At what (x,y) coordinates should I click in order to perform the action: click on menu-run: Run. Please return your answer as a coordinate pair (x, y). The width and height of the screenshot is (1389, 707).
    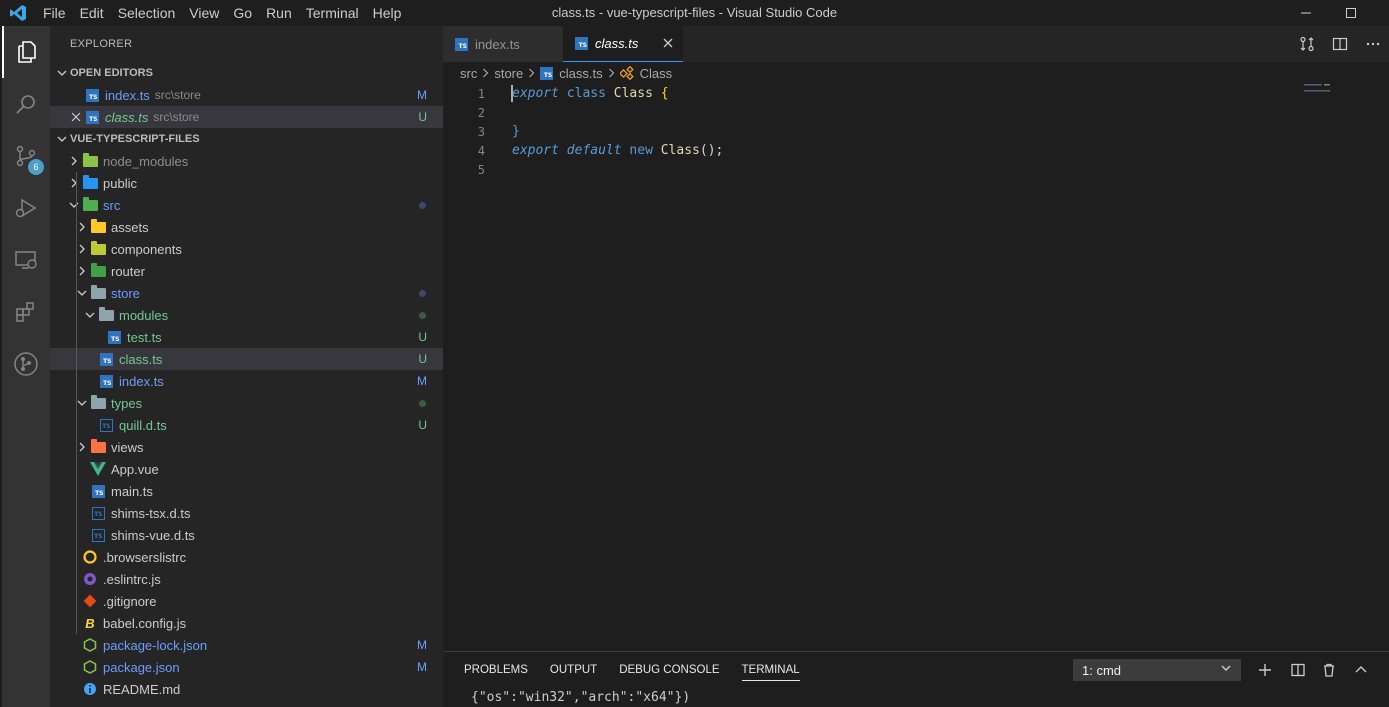
    Looking at the image, I should click on (279, 13).